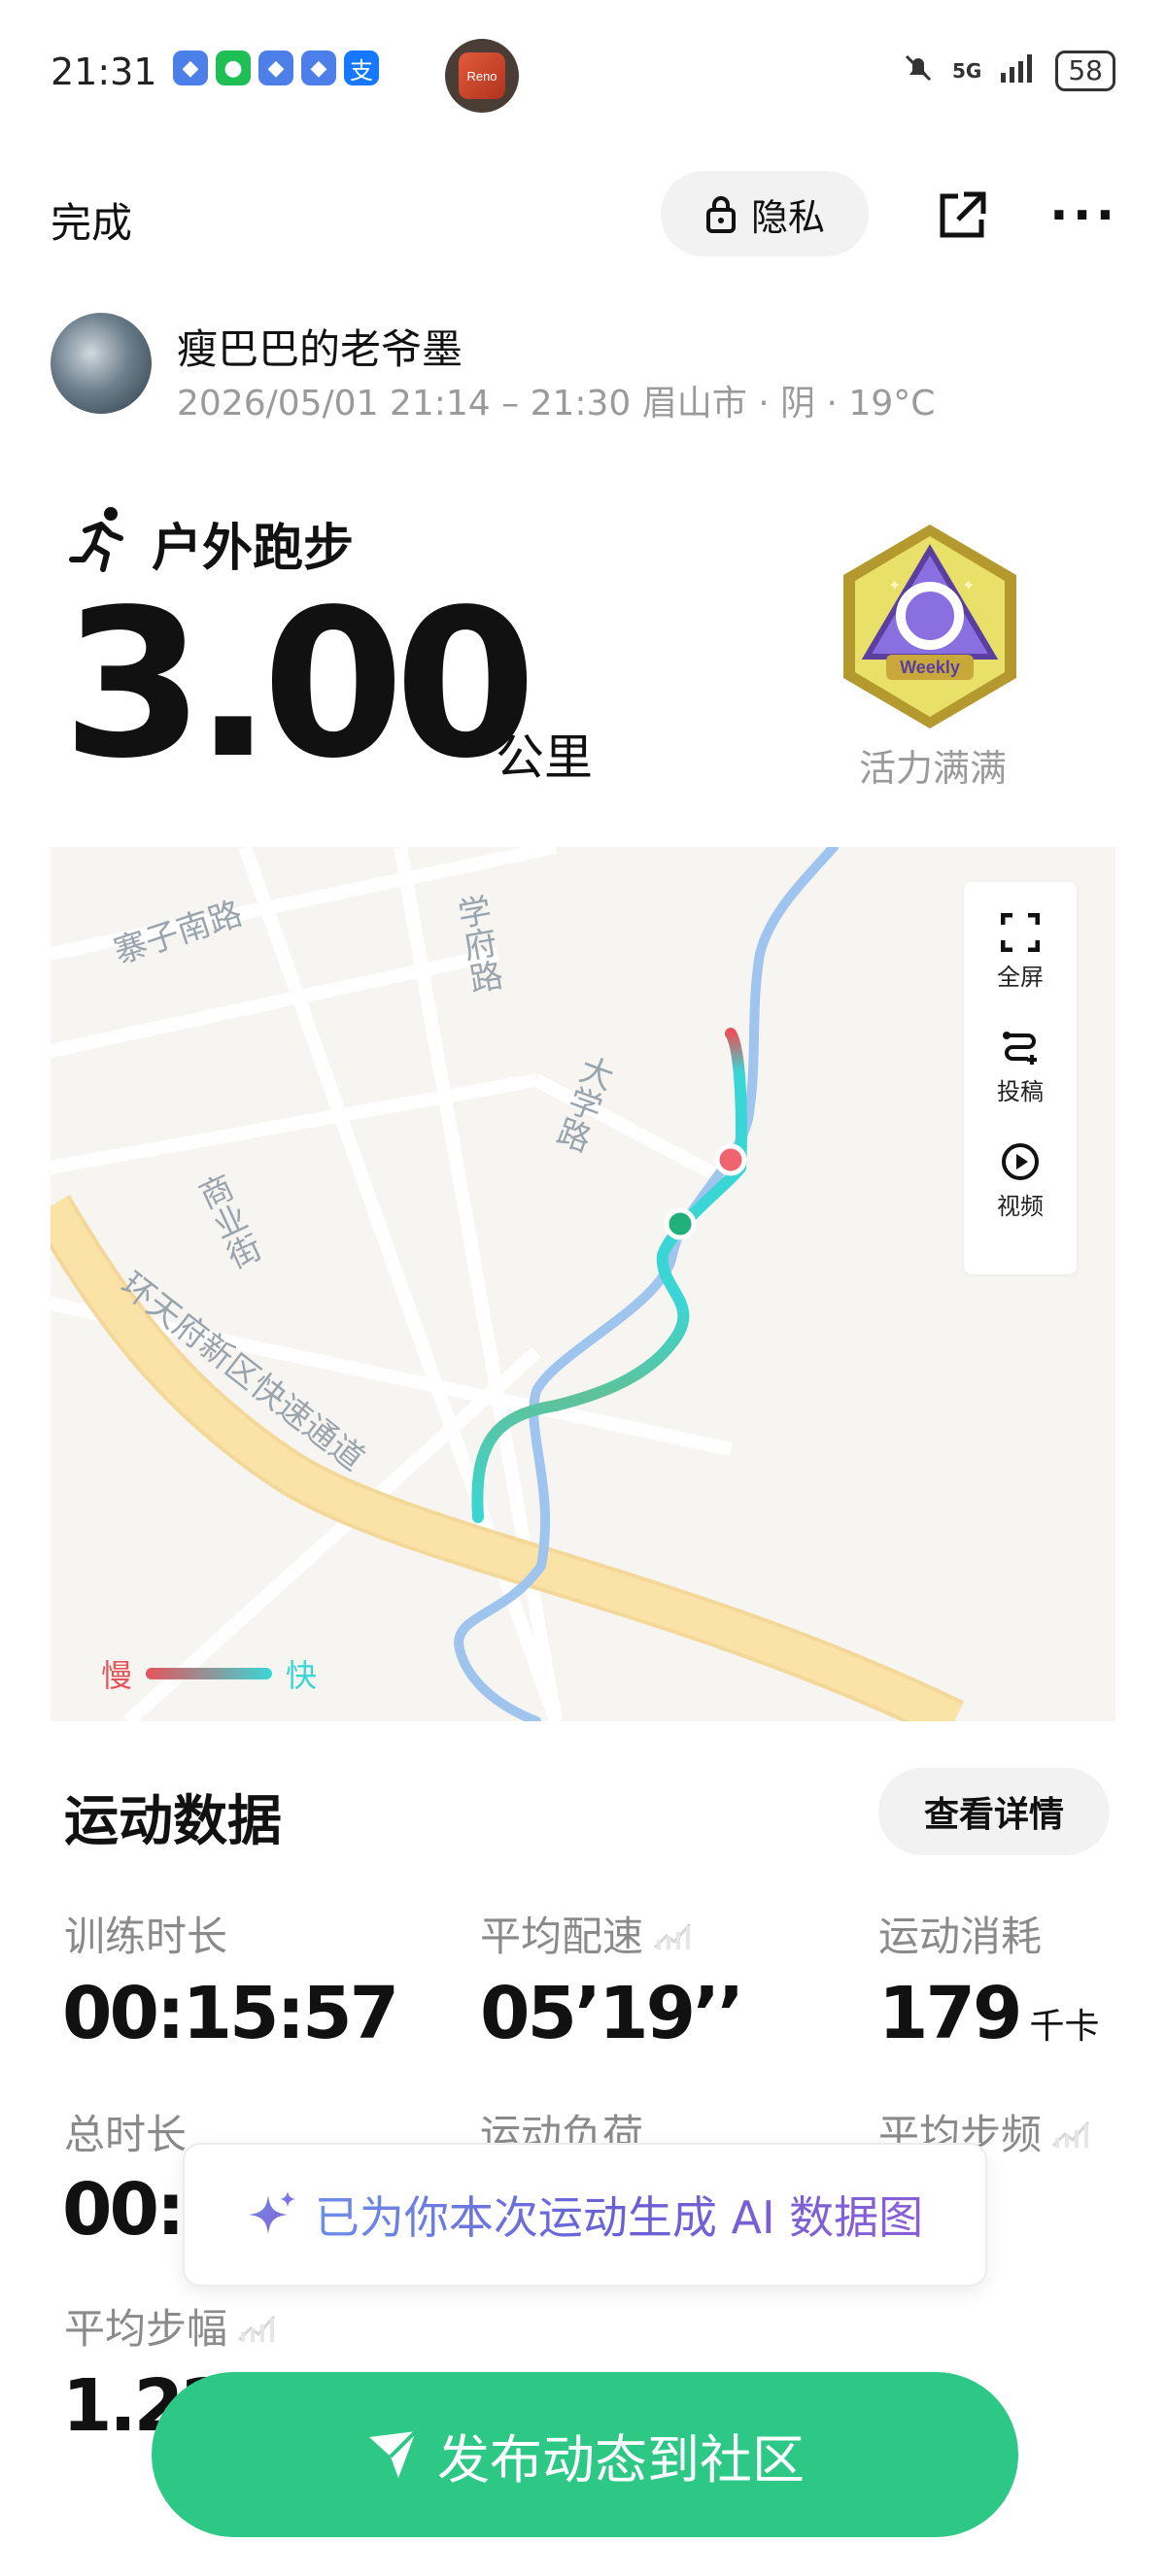 The width and height of the screenshot is (1166, 2576). Describe the element at coordinates (227, 1221) in the screenshot. I see `road-label: 商业街` at that location.